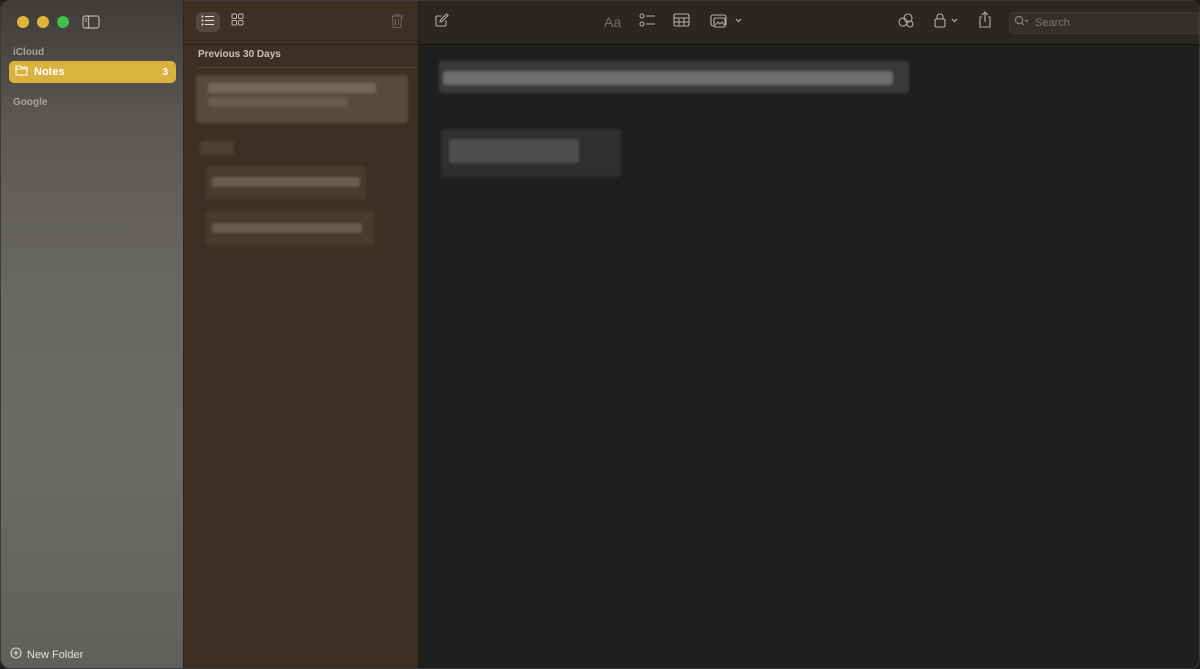 This screenshot has width=1200, height=669. What do you see at coordinates (612, 22) in the screenshot?
I see `text-format-button: Aa` at bounding box center [612, 22].